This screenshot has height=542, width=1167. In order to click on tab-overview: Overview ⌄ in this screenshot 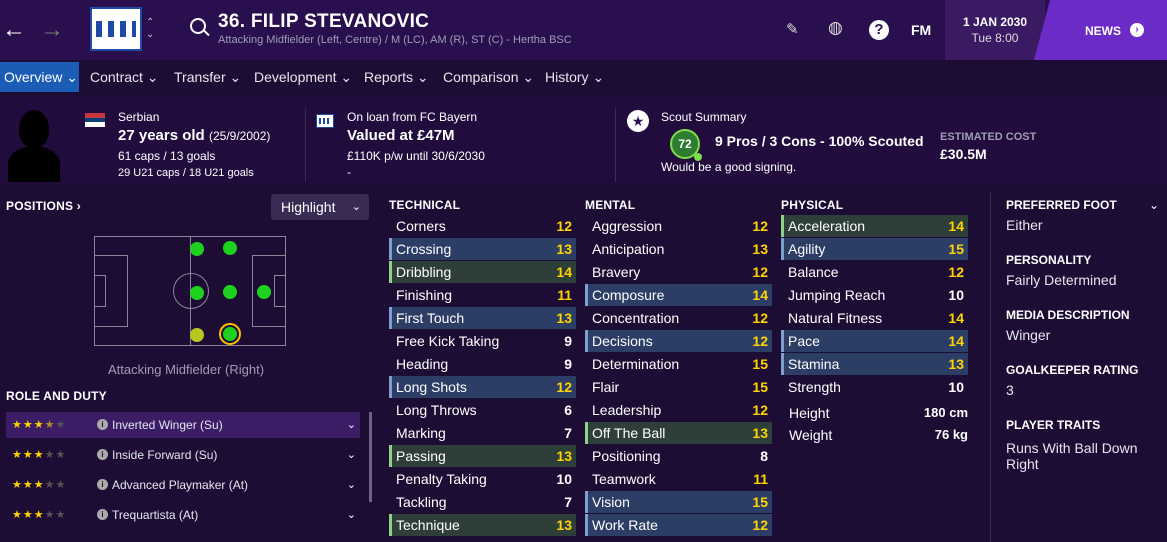, I will do `click(39, 77)`.